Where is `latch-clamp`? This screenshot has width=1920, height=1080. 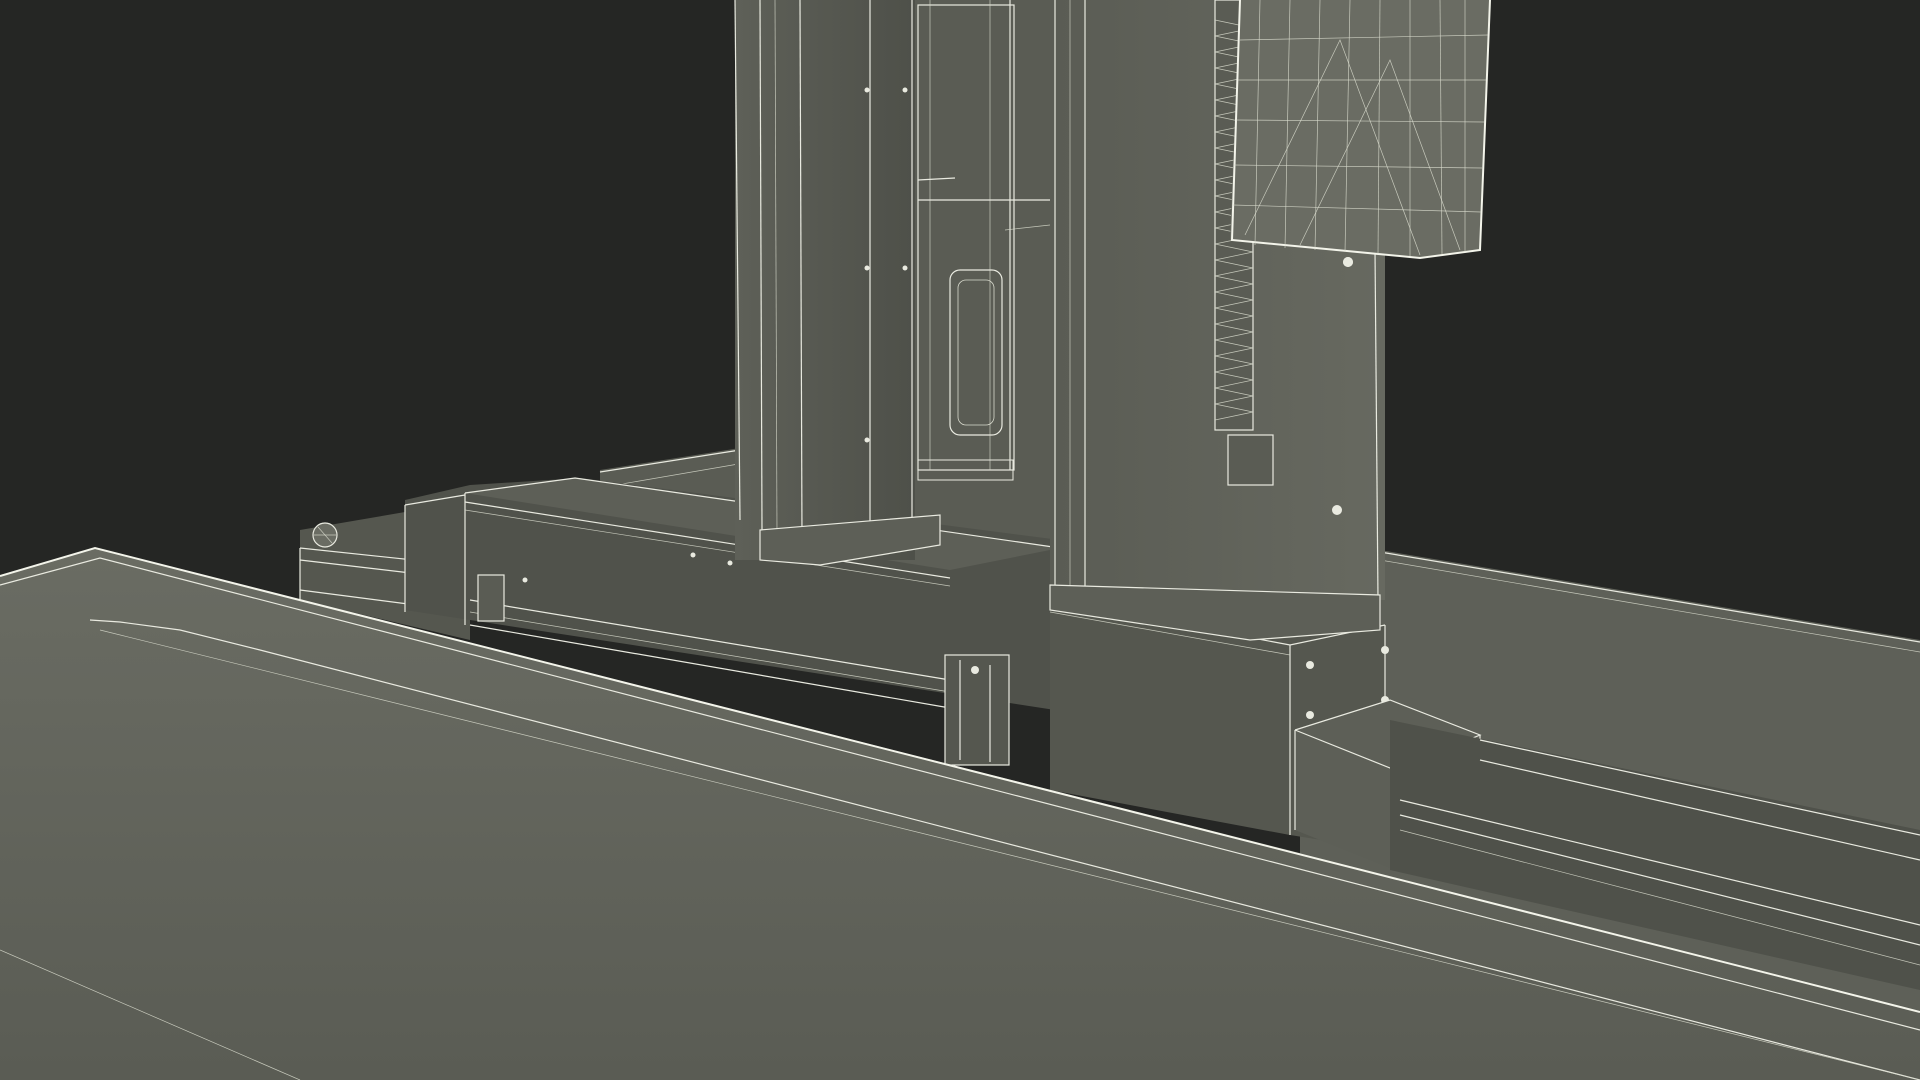
latch-clamp is located at coordinates (491, 598).